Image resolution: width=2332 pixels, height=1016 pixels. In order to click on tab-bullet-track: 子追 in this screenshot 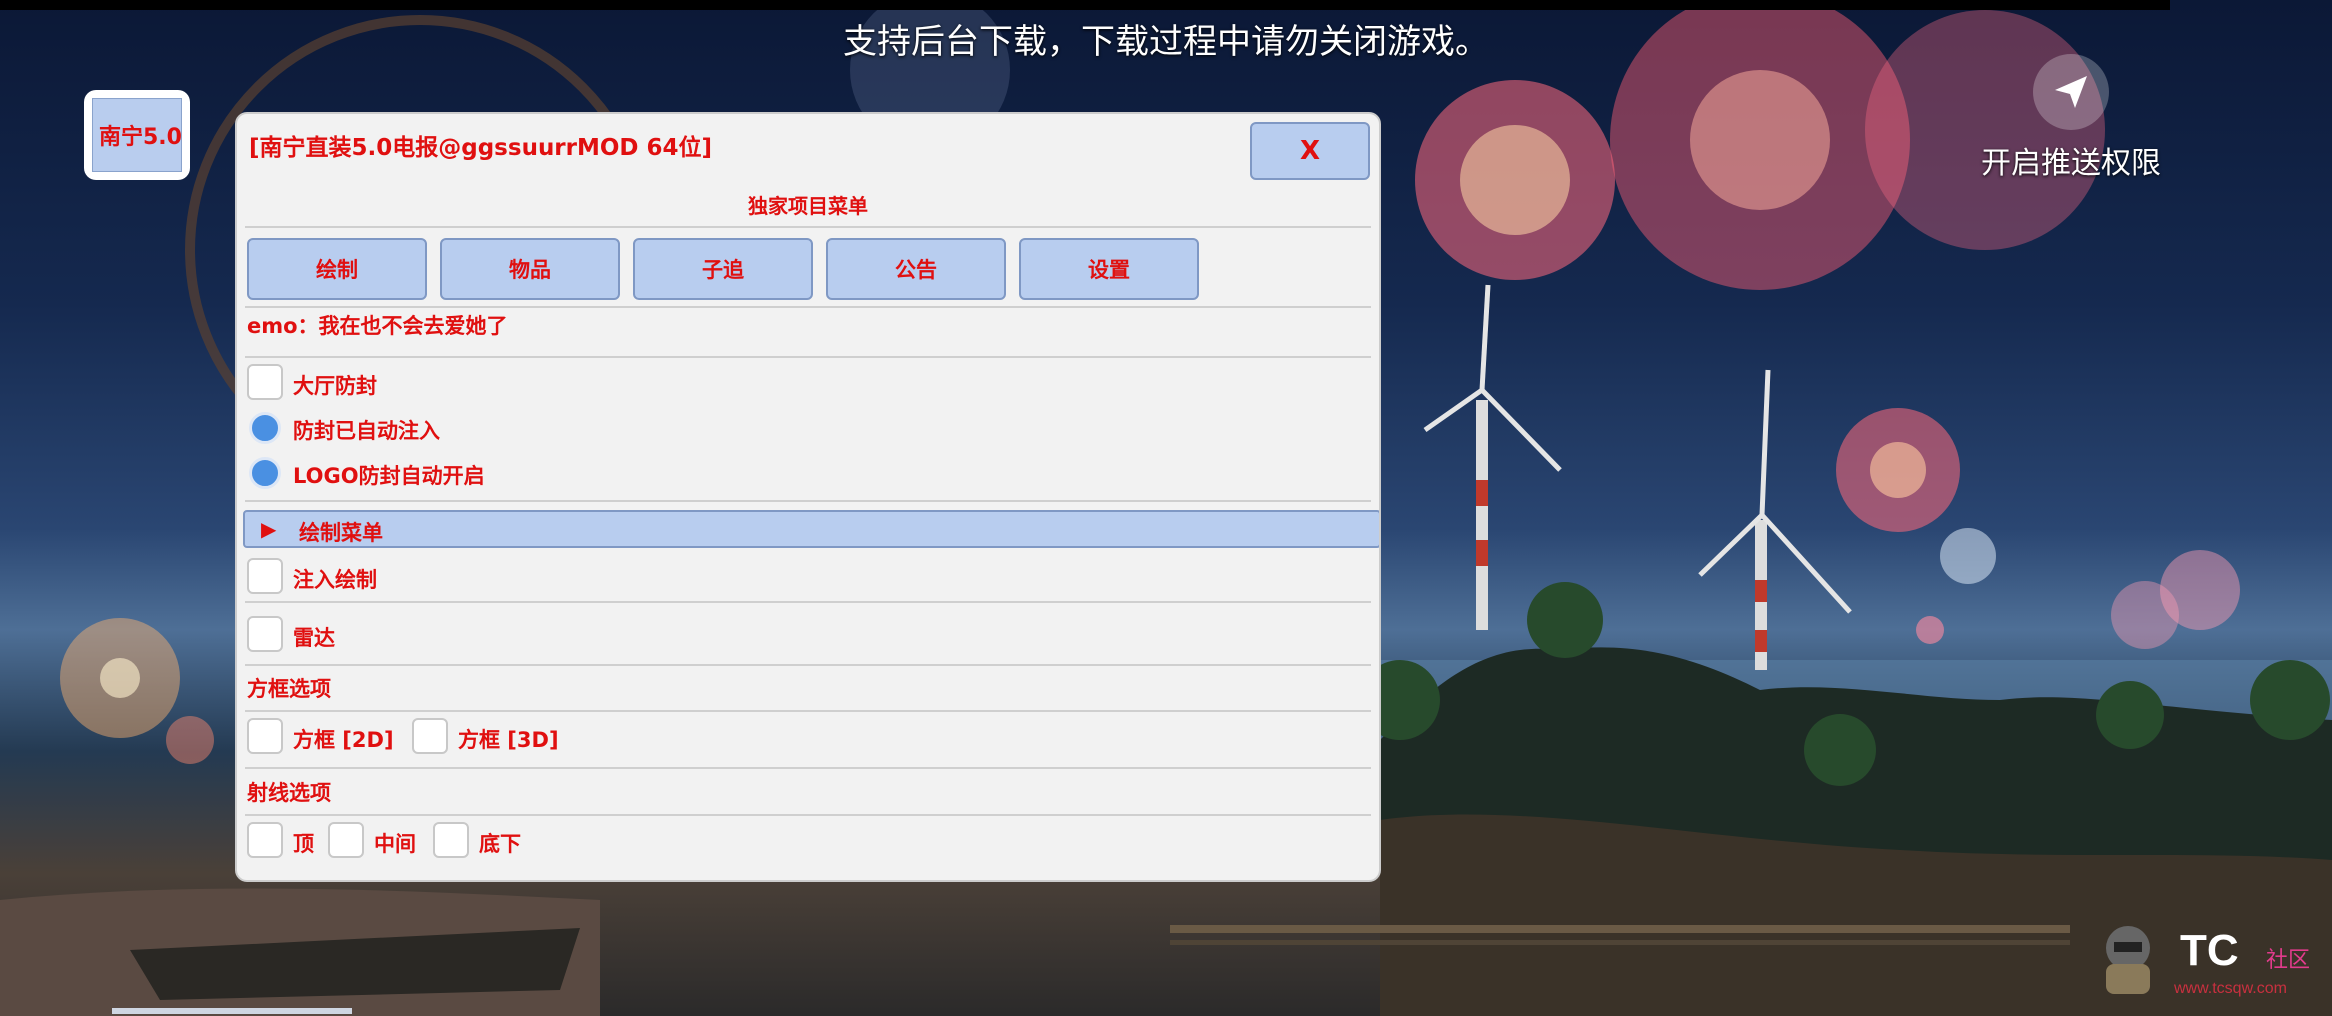, I will do `click(723, 269)`.